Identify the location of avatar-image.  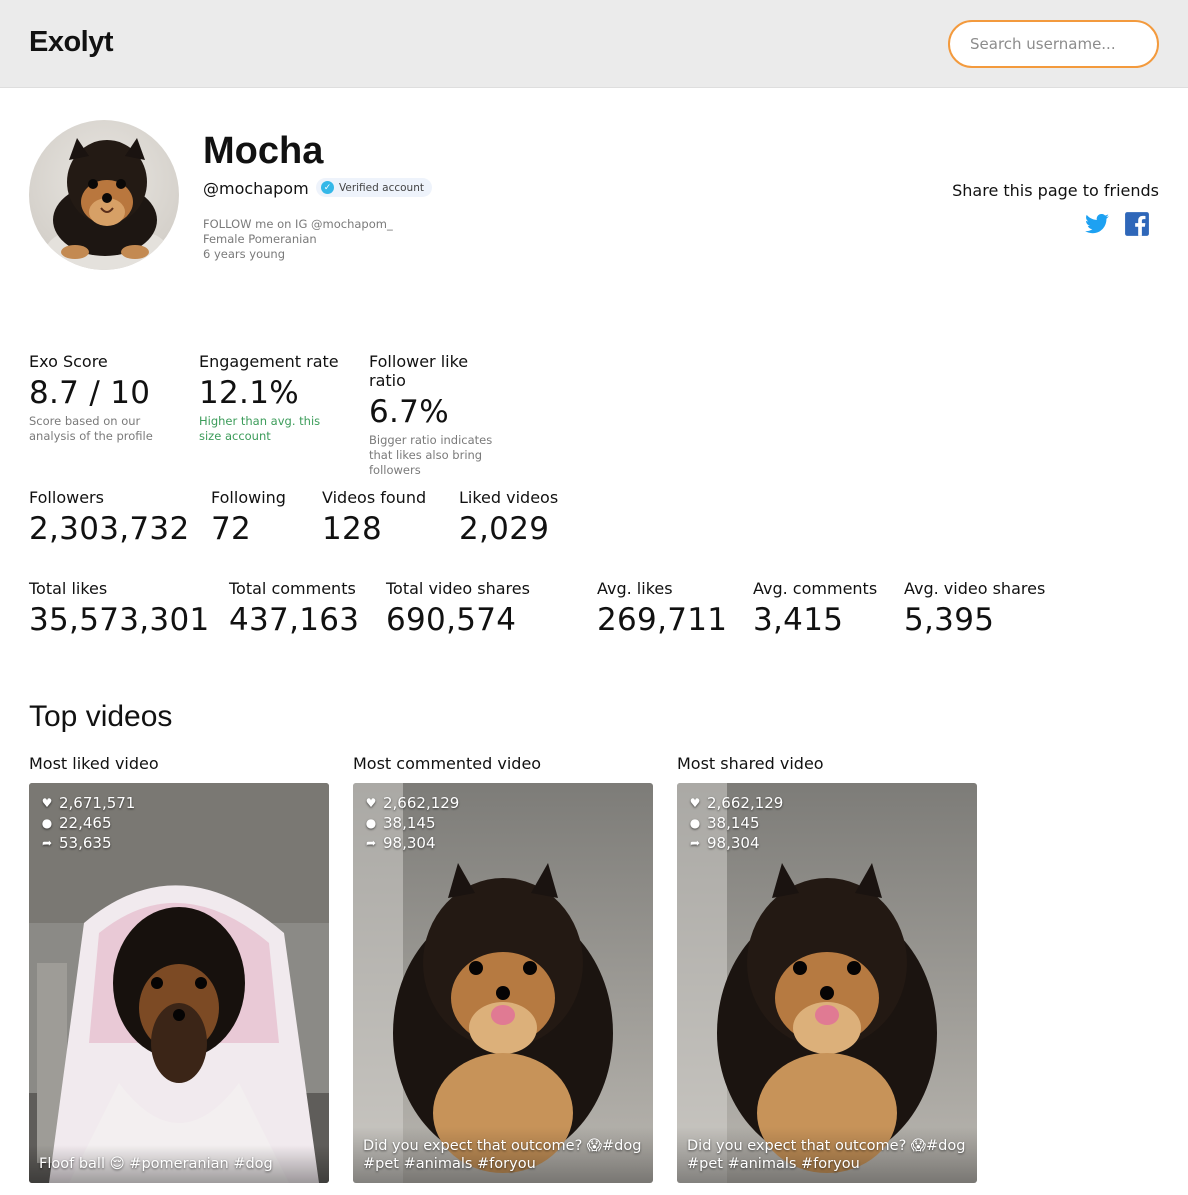
(107, 204).